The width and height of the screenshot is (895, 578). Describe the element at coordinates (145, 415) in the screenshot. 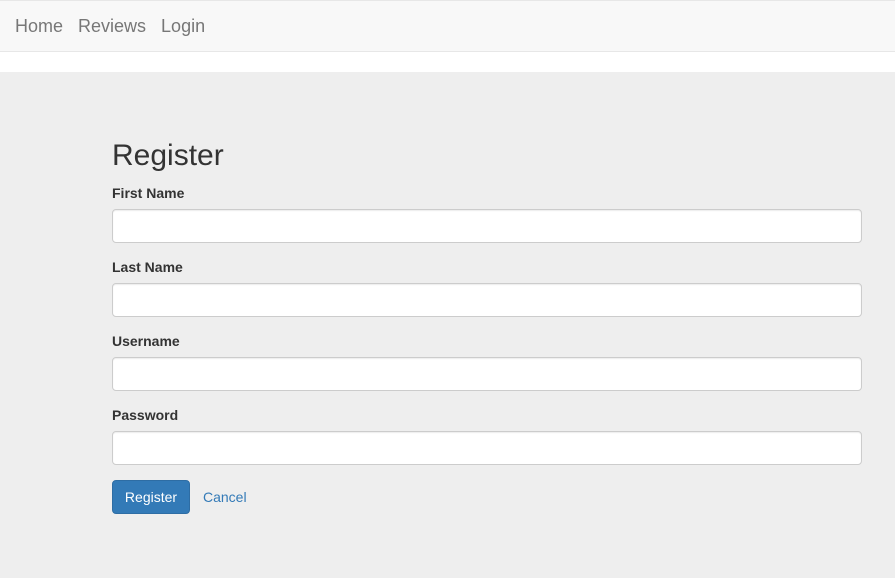

I see `password-label: Password` at that location.